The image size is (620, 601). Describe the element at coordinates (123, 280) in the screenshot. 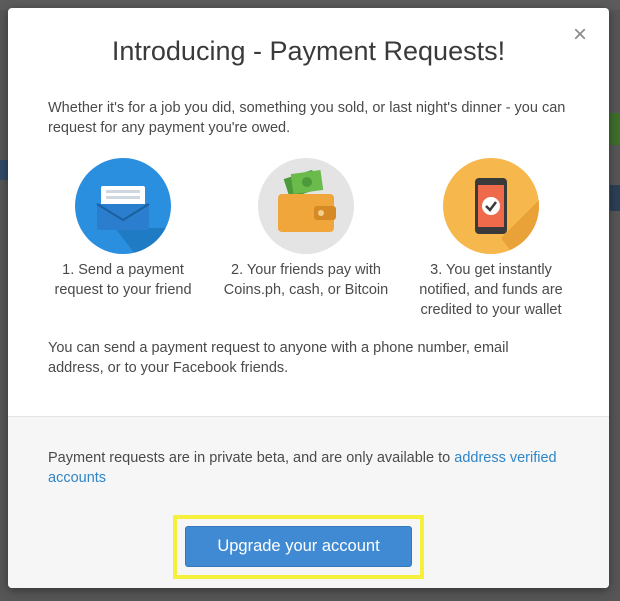

I see `step-1-label: 1. Send a payment request to your friend` at that location.